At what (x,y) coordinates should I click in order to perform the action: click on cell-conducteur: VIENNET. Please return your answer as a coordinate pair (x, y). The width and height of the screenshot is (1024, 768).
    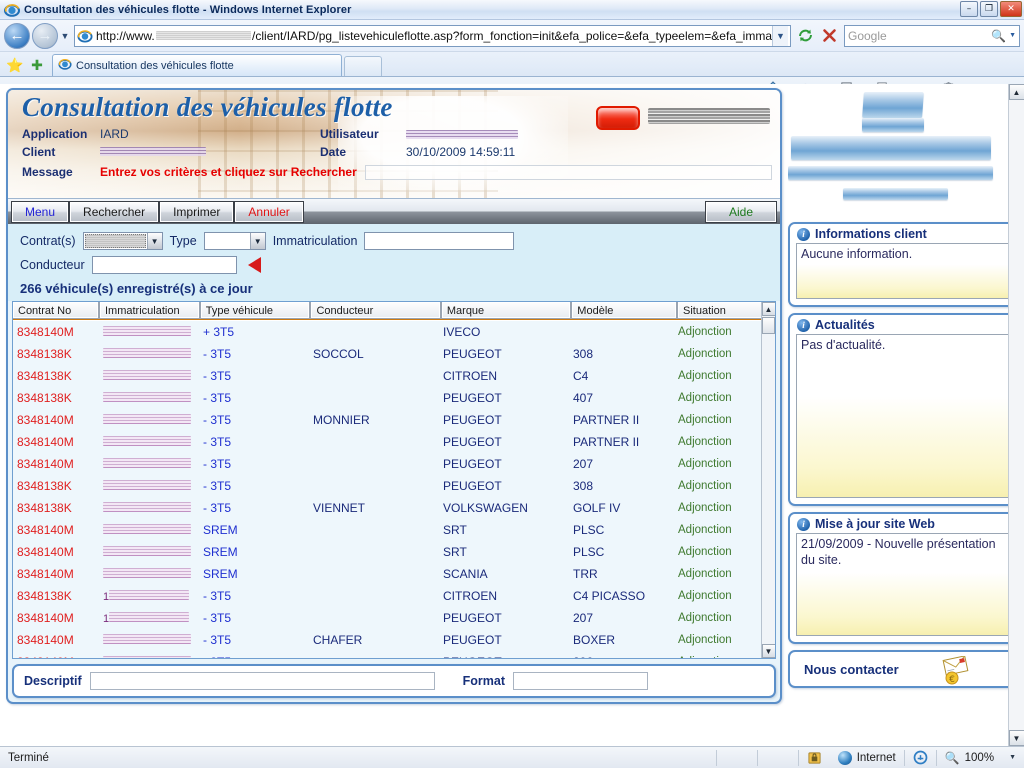
    Looking at the image, I should click on (339, 508).